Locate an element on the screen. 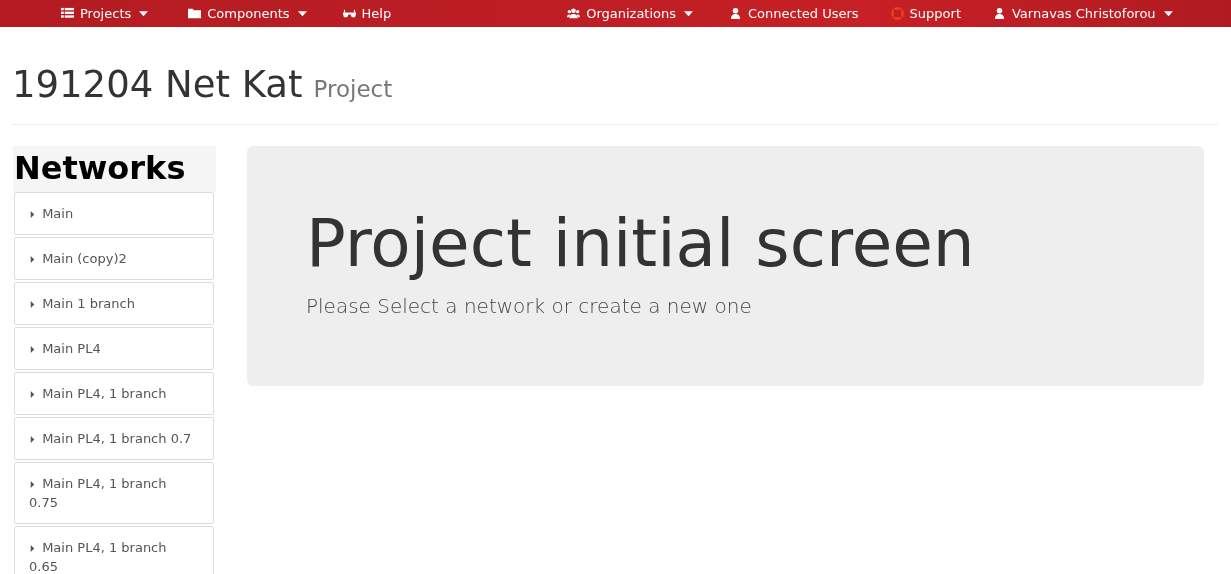  network-item: Main 1 branch is located at coordinates (114, 303).